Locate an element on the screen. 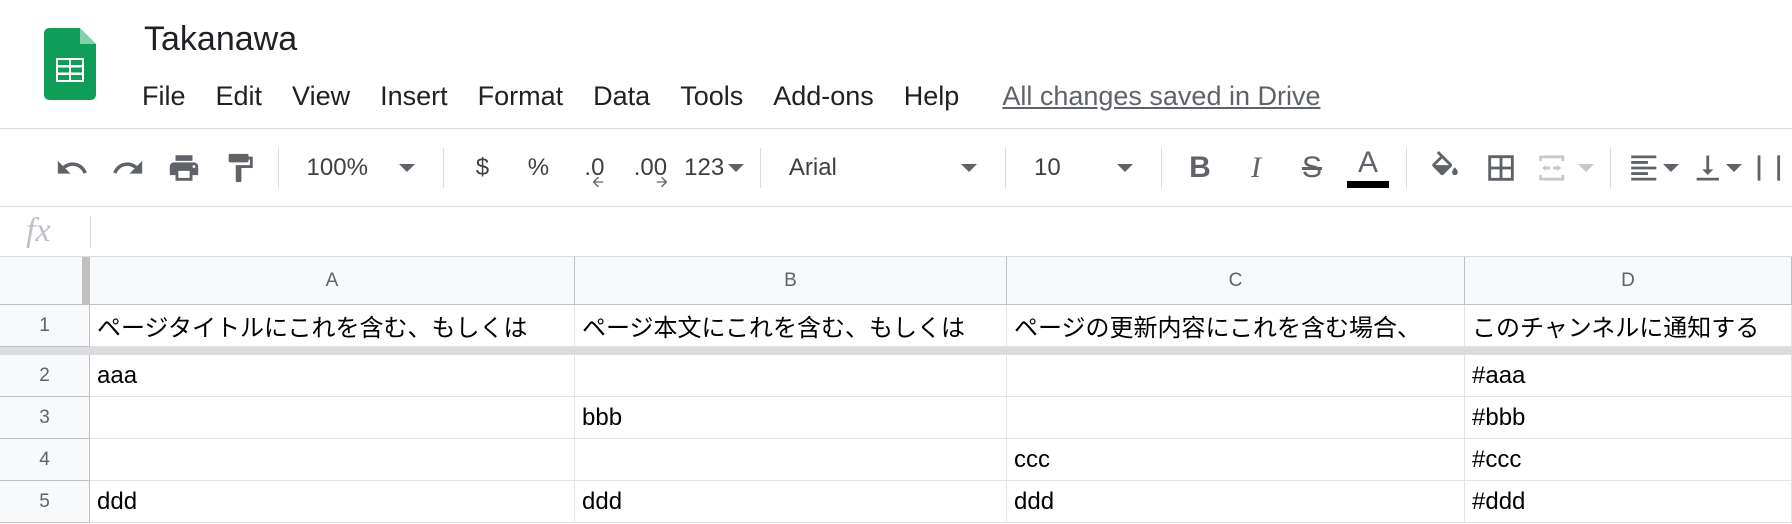 This screenshot has width=1792, height=524. menu-format: Format is located at coordinates (521, 96).